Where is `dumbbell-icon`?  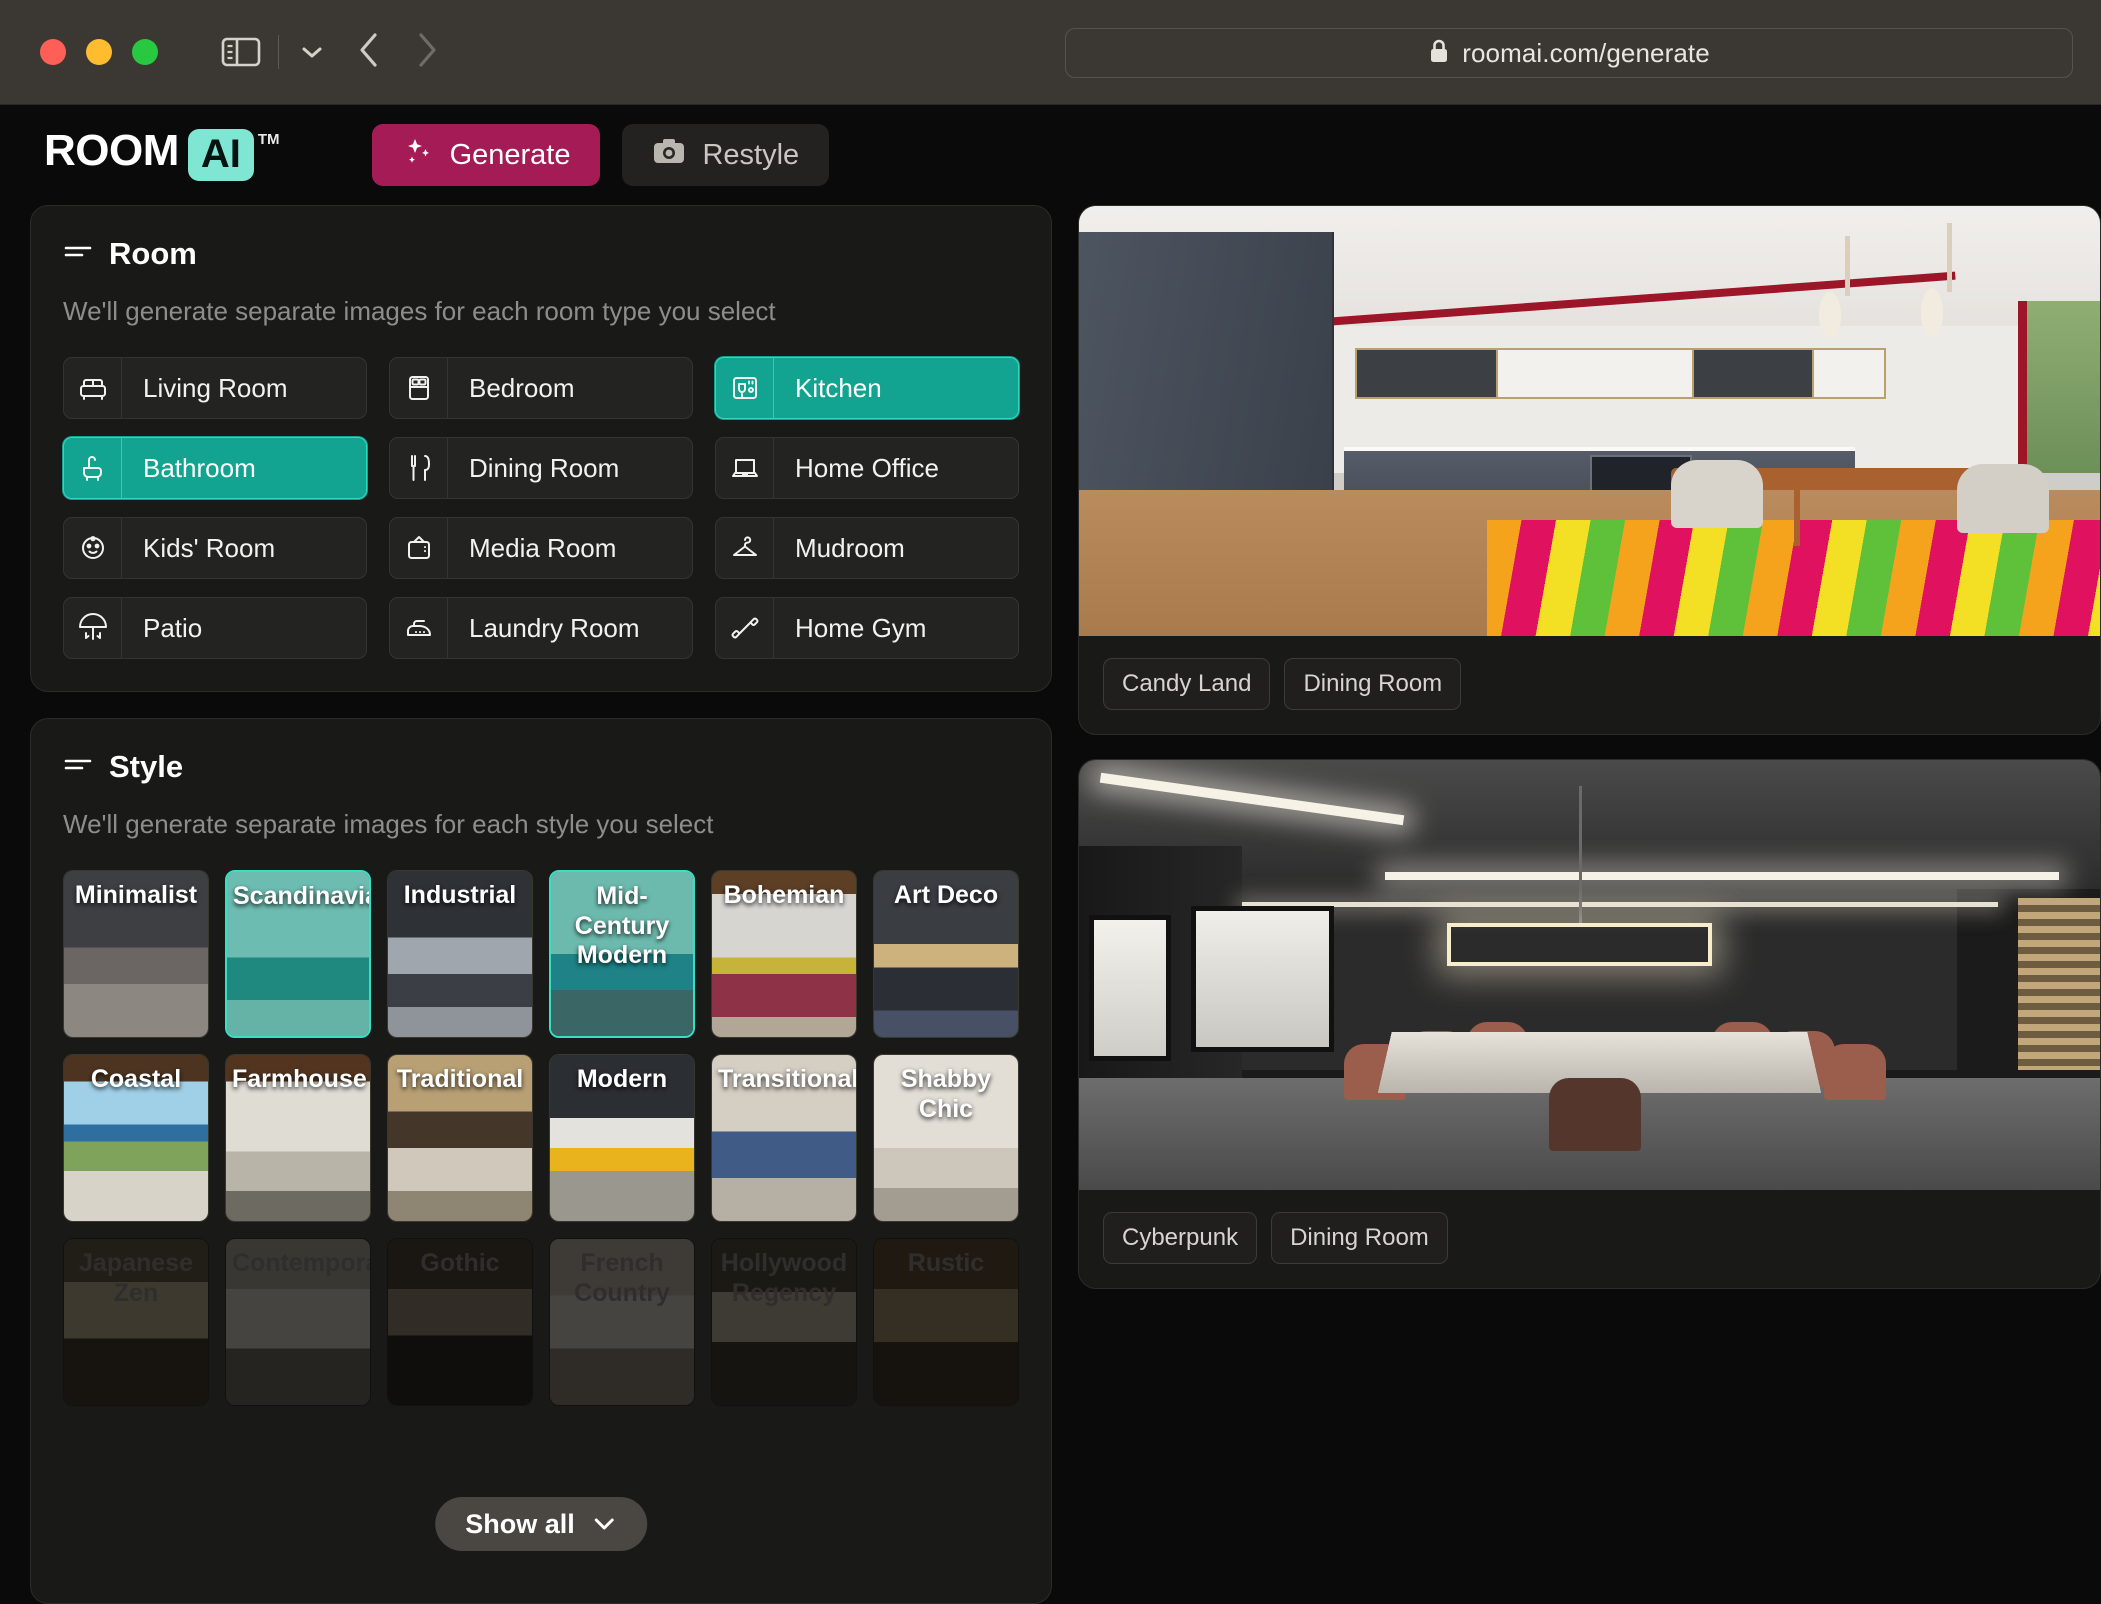
dumbbell-icon is located at coordinates (745, 628).